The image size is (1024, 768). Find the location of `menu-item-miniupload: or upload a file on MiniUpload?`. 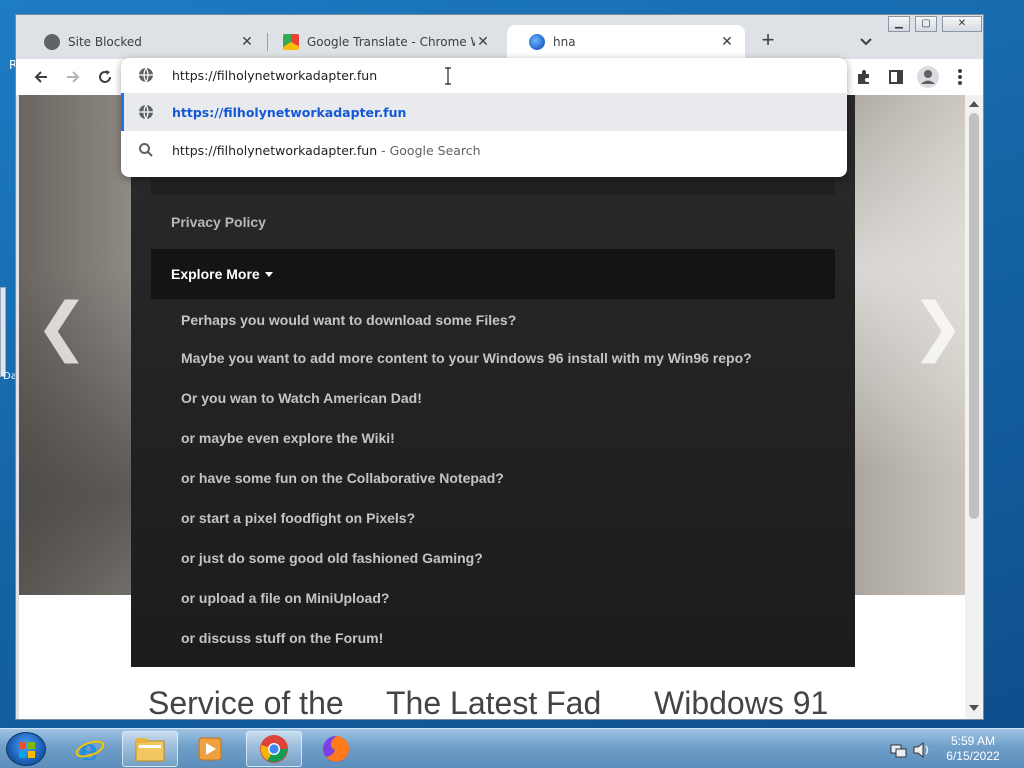

menu-item-miniupload: or upload a file on MiniUpload? is located at coordinates (285, 598).